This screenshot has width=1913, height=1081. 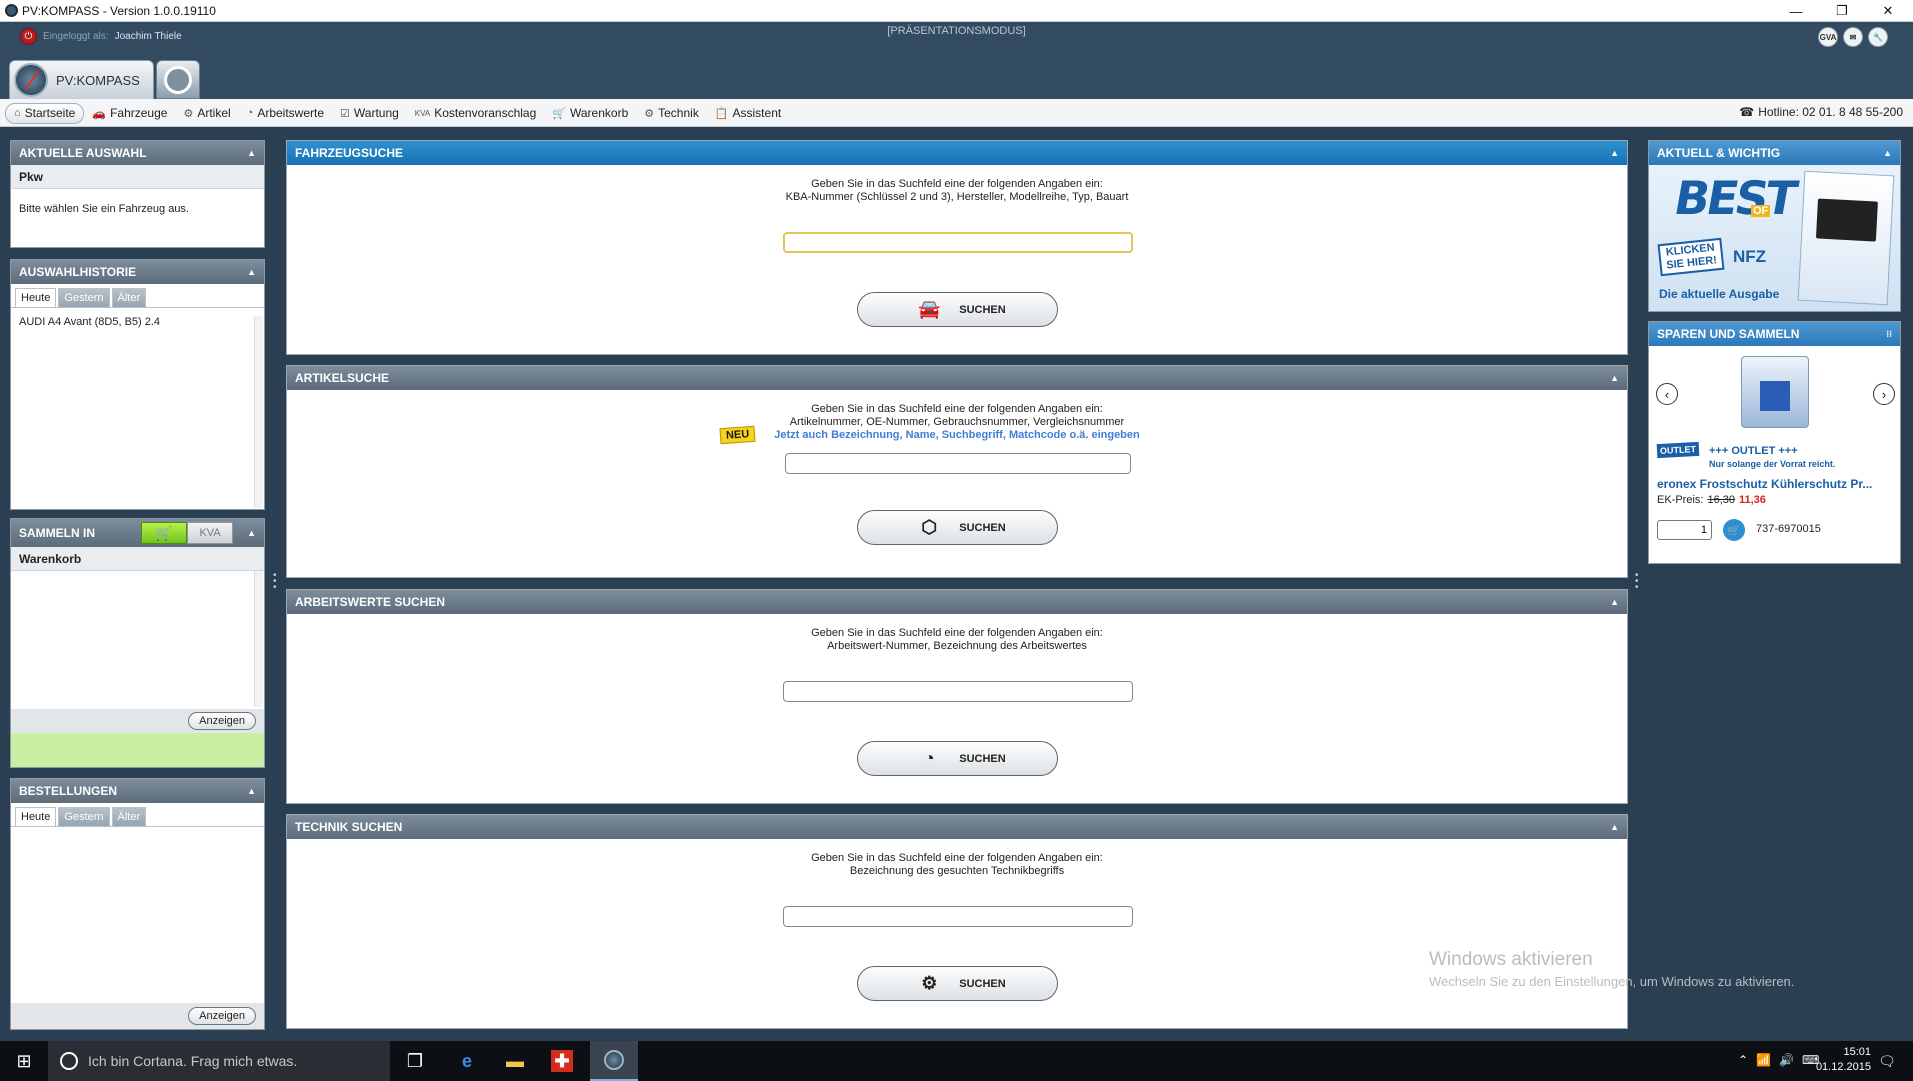 I want to click on left-splitter-handle: • • •, so click(x=275, y=582).